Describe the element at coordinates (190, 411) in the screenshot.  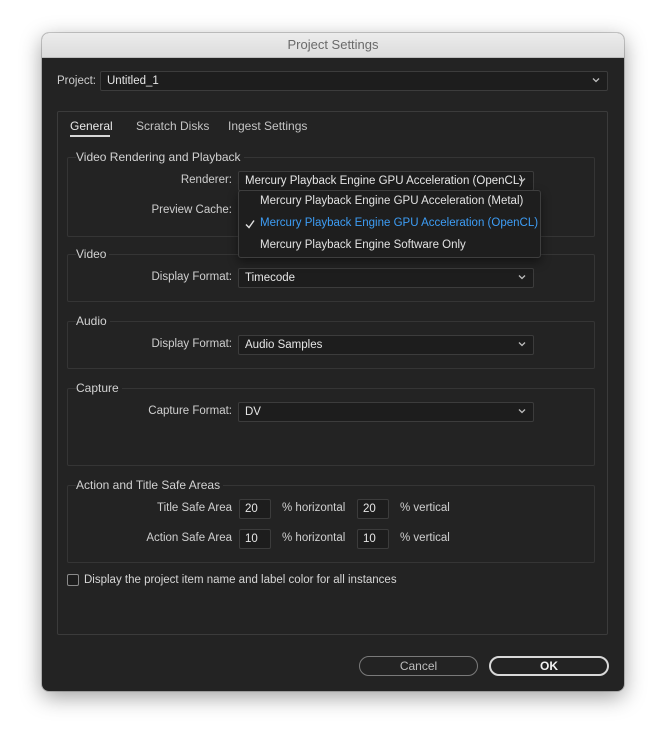
I see `capture-format-label: Capture Format:` at that location.